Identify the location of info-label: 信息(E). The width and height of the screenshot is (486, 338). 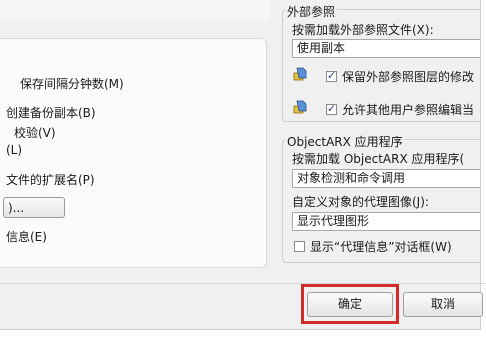
(26, 237).